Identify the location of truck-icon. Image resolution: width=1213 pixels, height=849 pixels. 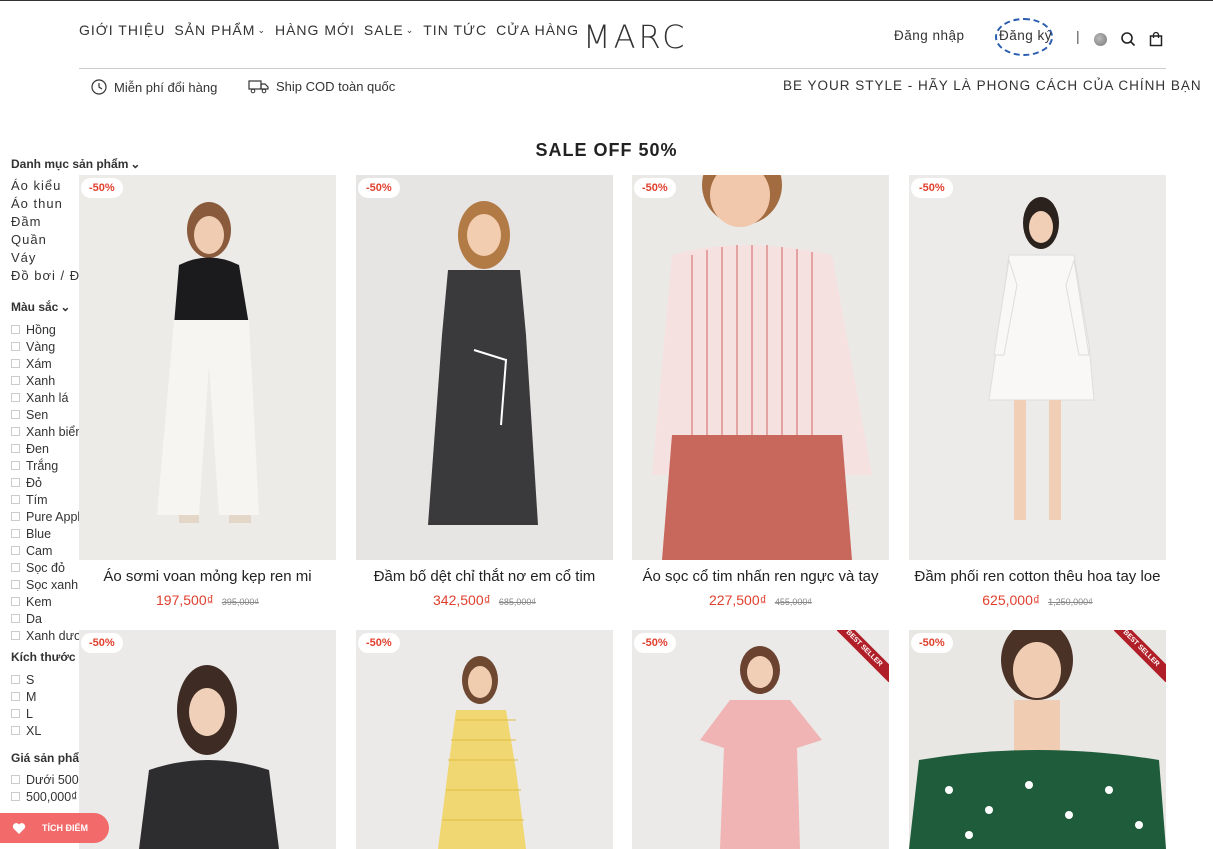
(259, 86).